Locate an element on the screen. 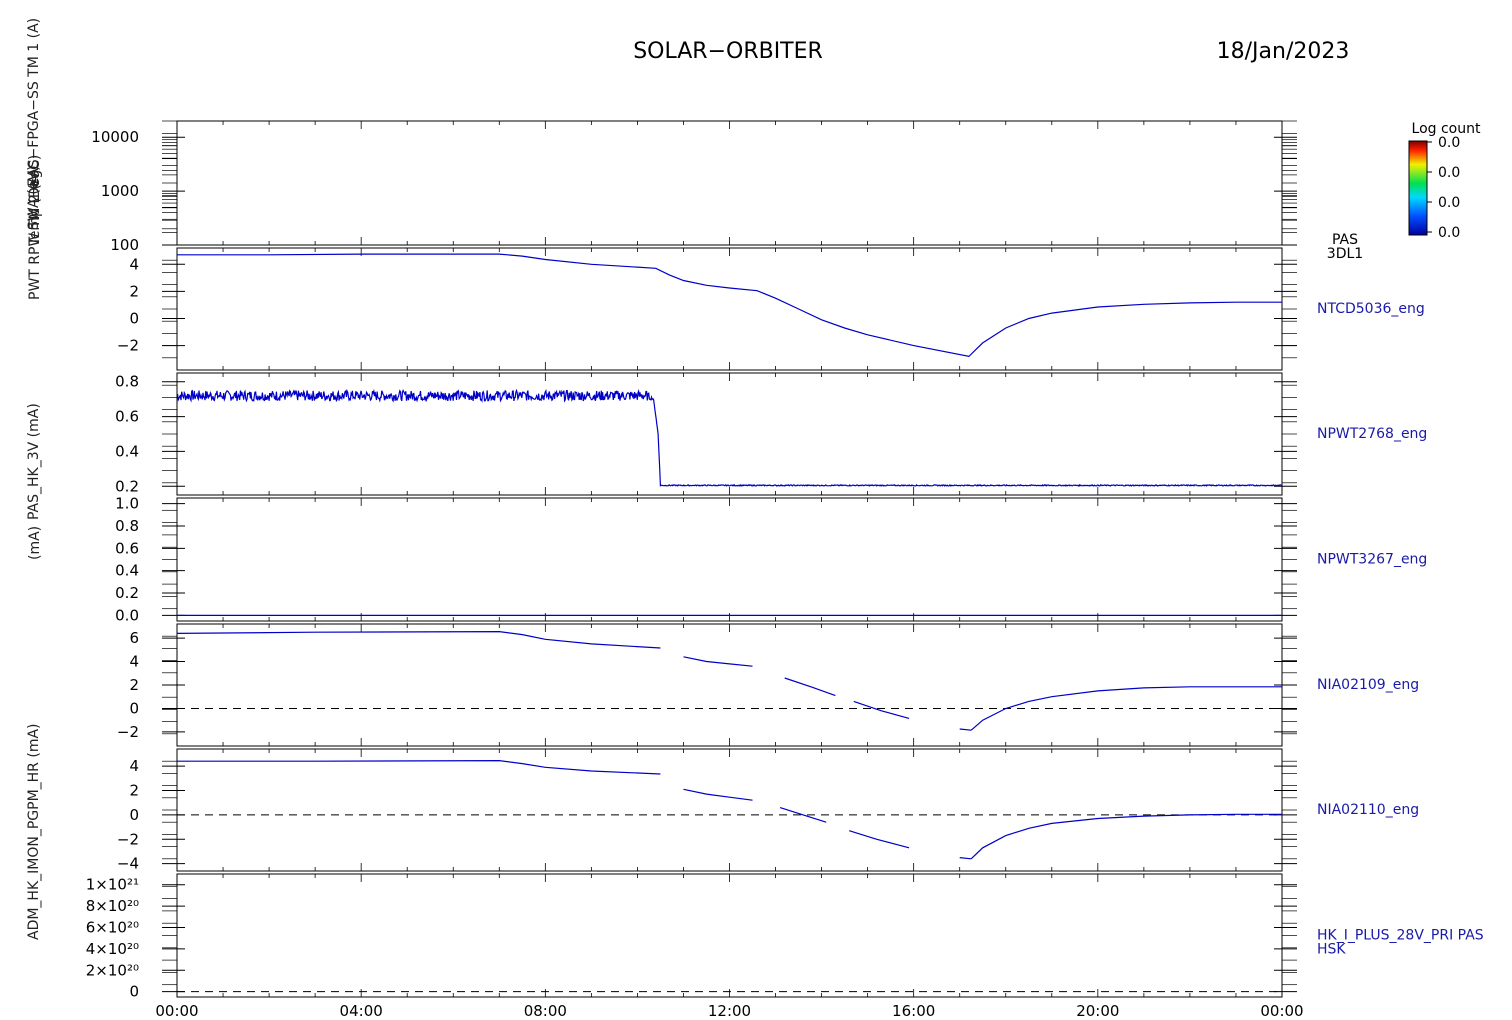 Image resolution: width=1512 pixels, height=1020 pixels. panel-4: 1.0 0.8 0.6 0.4 0.2 0.0 NPWT3267_eng is located at coordinates (771, 560).